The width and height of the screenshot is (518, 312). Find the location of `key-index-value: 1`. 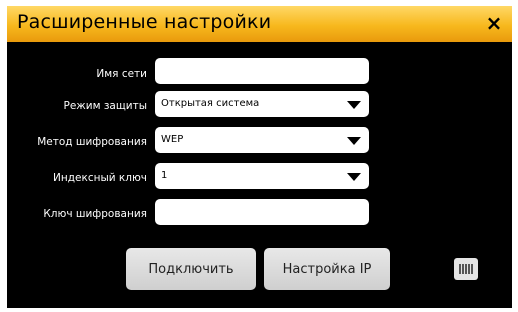

key-index-value: 1 is located at coordinates (164, 175).